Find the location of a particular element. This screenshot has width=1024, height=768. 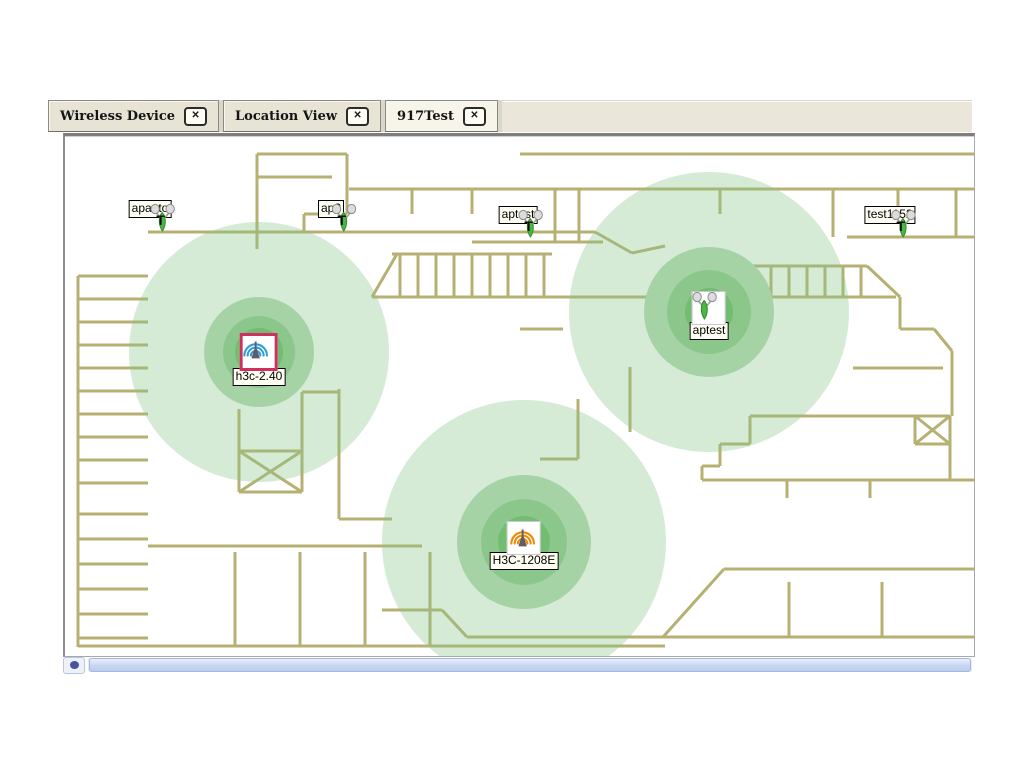

tab-wireless-device: Wireless Device ✕ is located at coordinates (134, 116).